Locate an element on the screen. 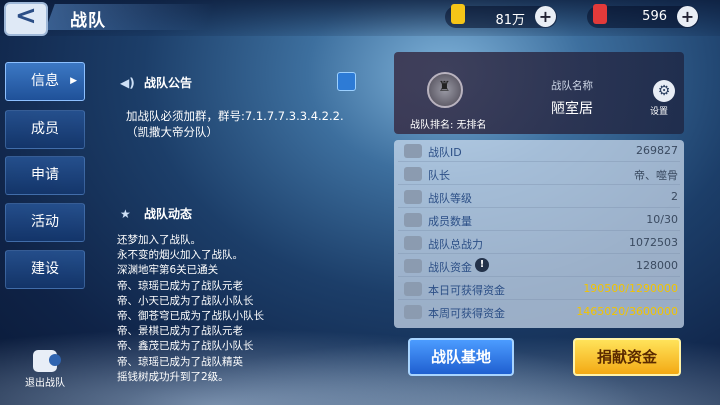  feed-line: 帝、琼瑶已成为了战队元老 is located at coordinates (180, 285).